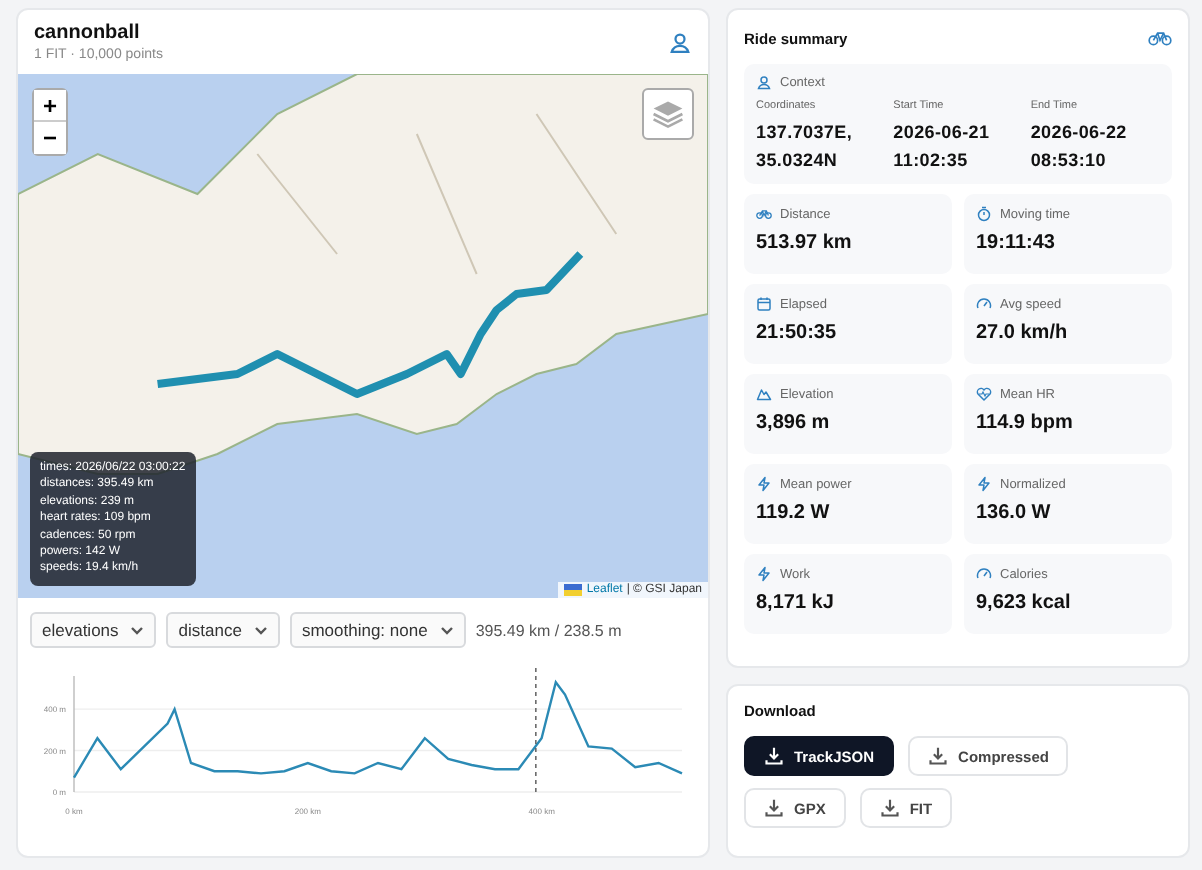 The image size is (1202, 870). Describe the element at coordinates (805, 147) in the screenshot. I see `field-value: 137.7037E, 35.0324N` at that location.